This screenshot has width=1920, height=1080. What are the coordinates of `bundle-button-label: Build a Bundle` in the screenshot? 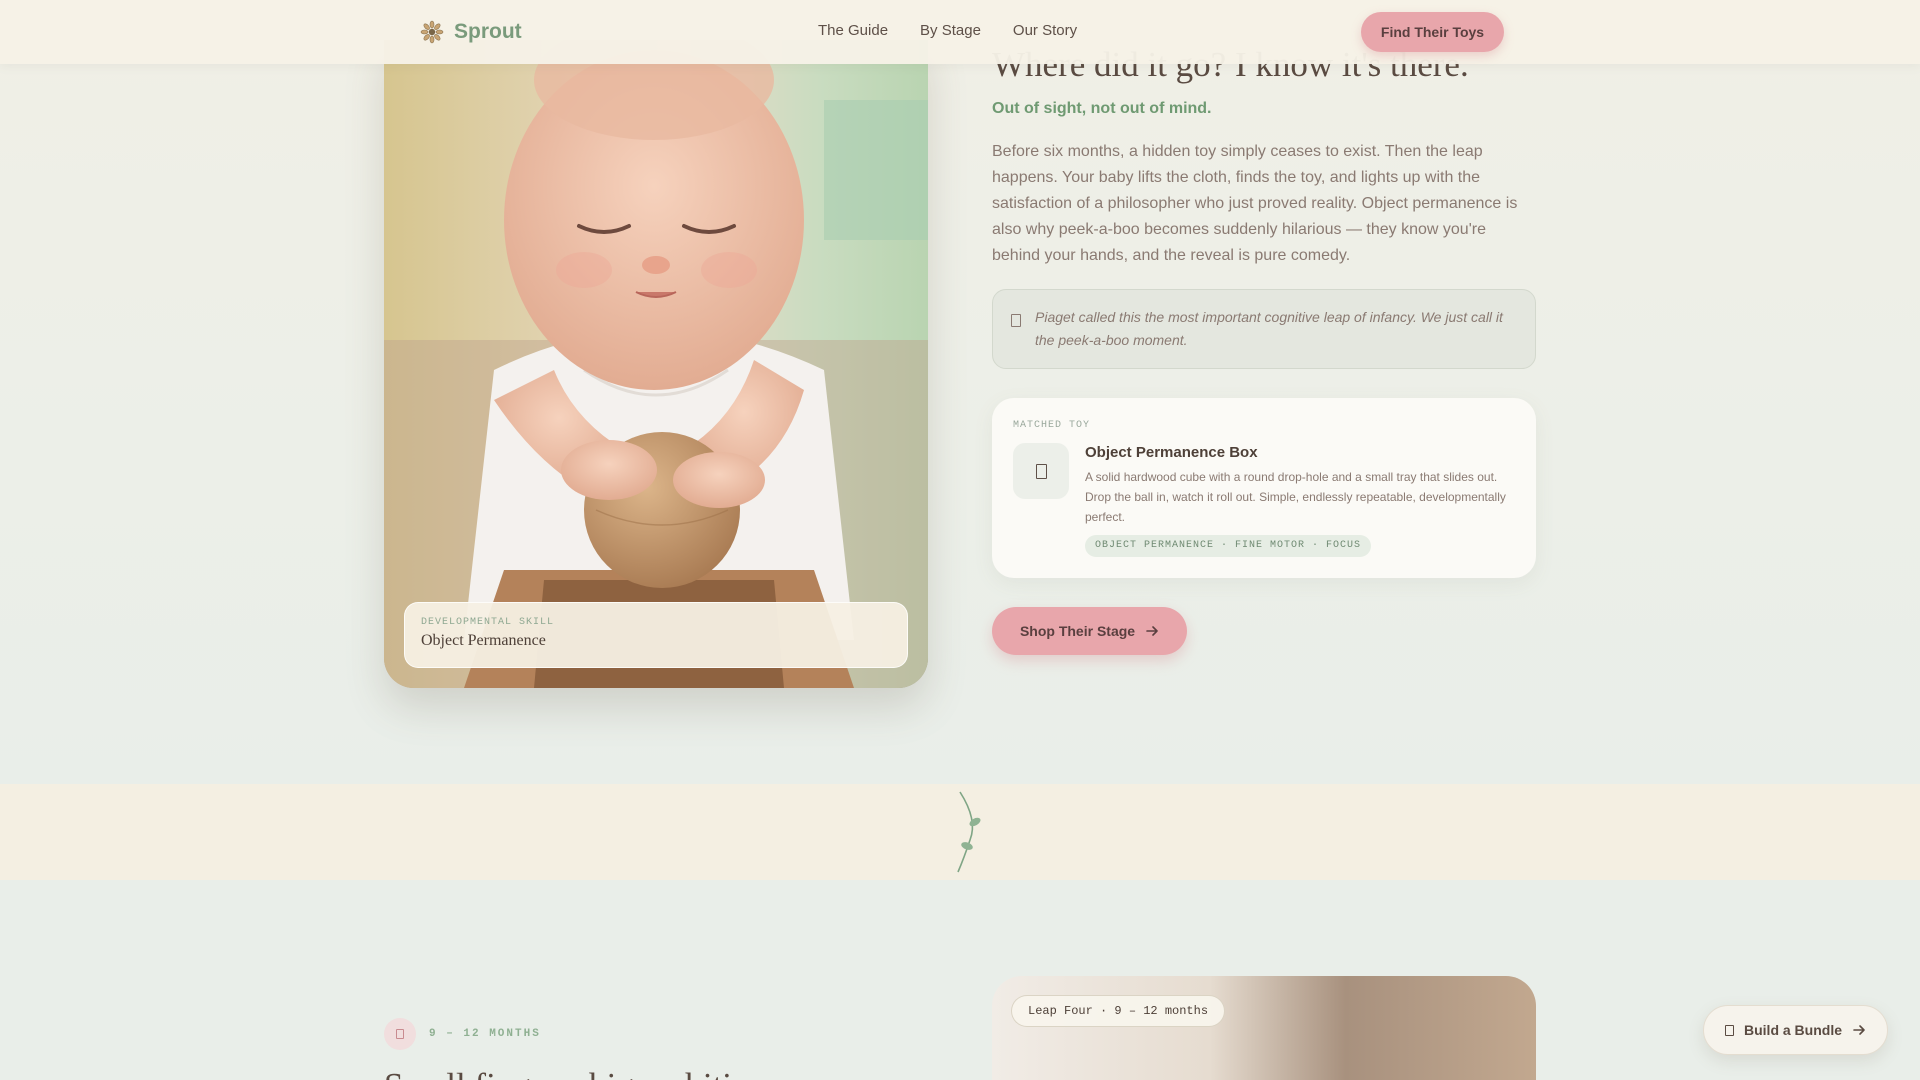 It's located at (1793, 1030).